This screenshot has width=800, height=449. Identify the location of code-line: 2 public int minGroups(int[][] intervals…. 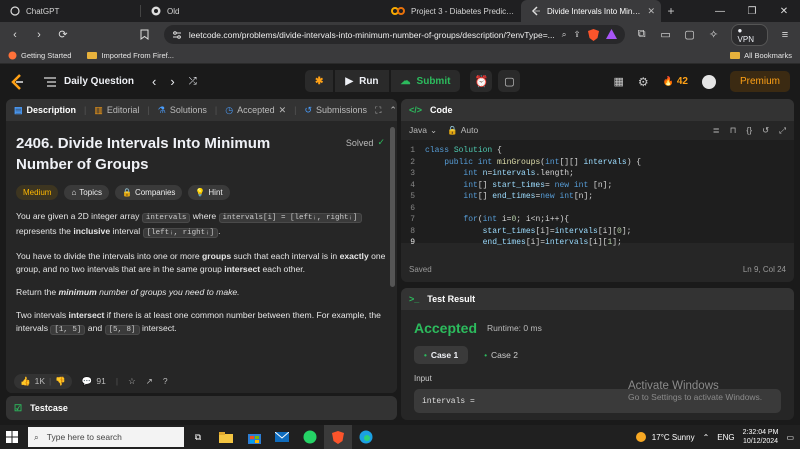
(526, 162).